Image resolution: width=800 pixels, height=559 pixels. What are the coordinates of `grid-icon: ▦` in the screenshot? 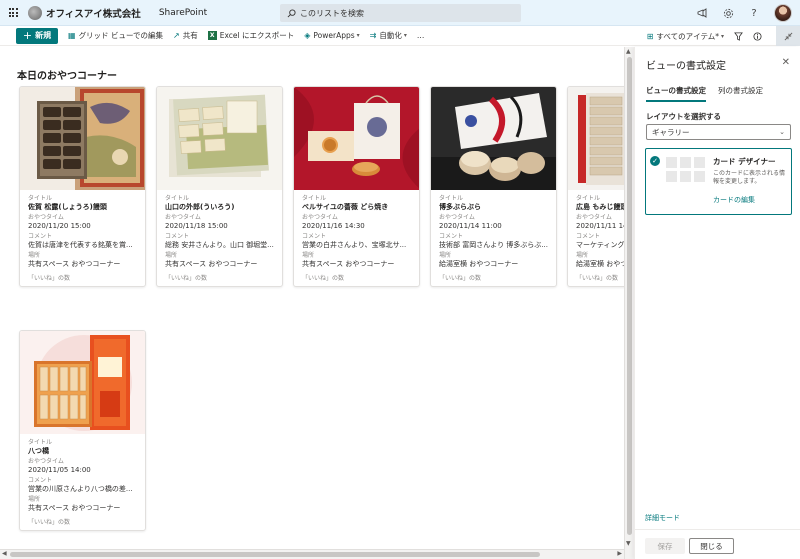 It's located at (72, 35).